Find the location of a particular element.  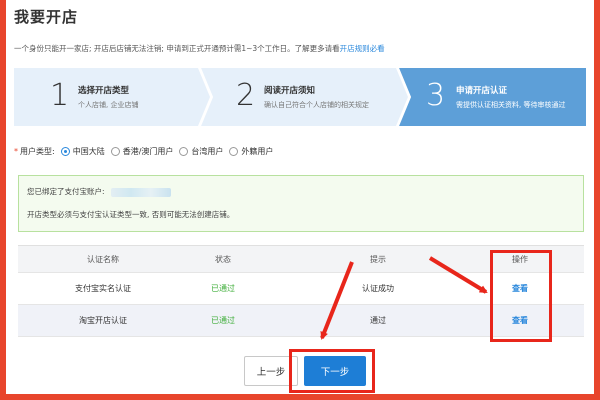

rules-link: 开店规则必看 is located at coordinates (362, 48).